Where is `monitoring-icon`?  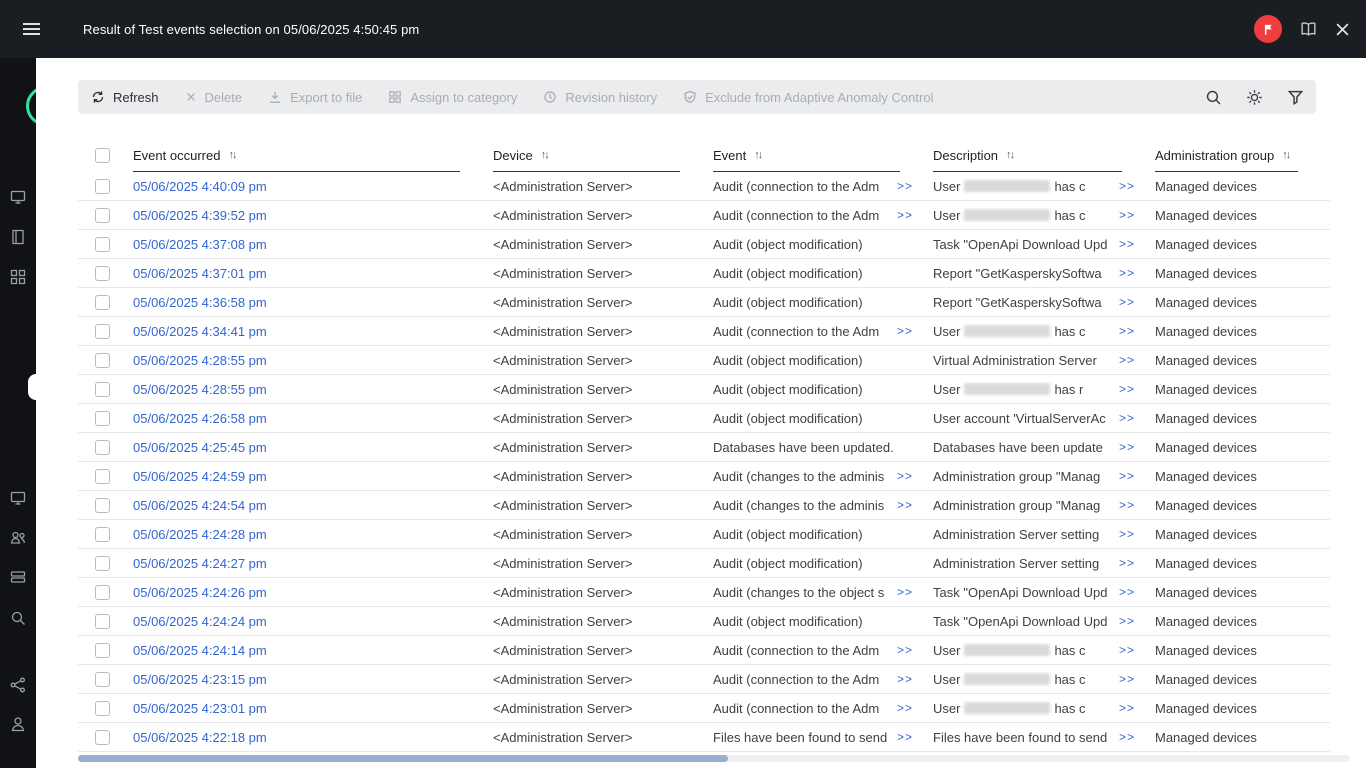
monitoring-icon is located at coordinates (18, 197).